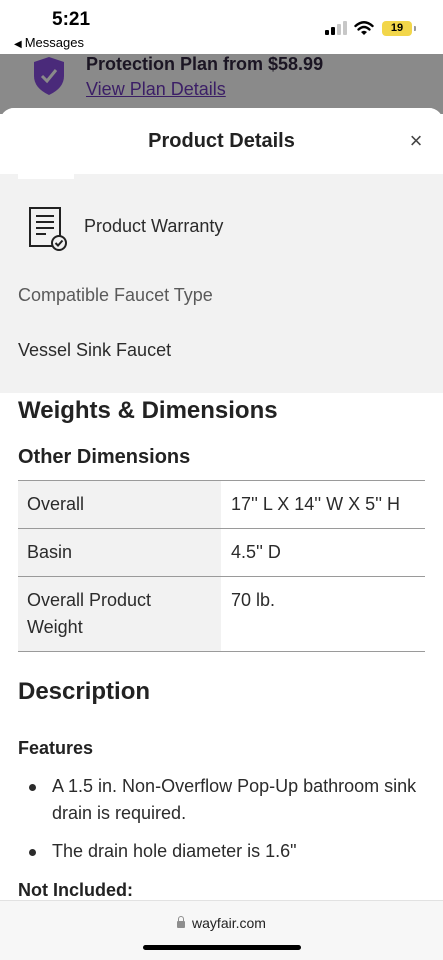  I want to click on address-bar: wayfair.com, so click(221, 923).